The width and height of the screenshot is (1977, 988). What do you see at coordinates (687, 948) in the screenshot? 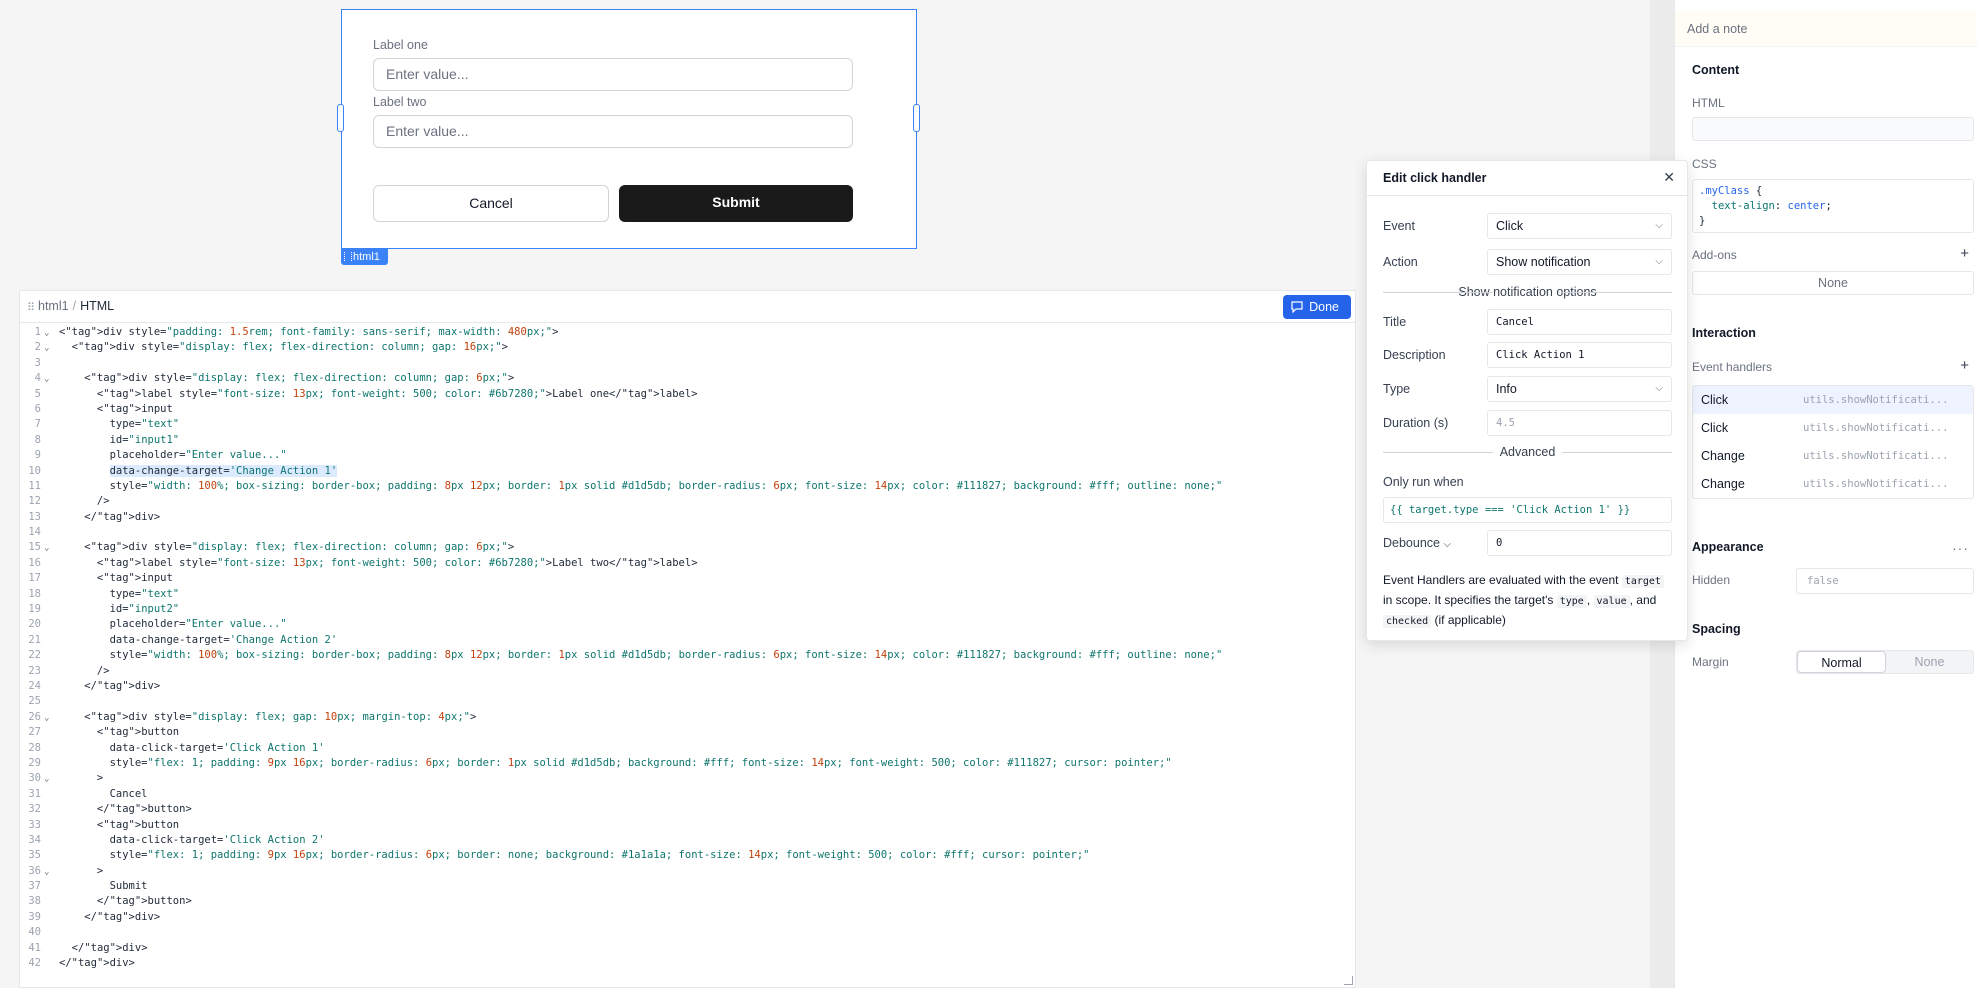
I see `code-line: 41 </"tag">div>` at bounding box center [687, 948].